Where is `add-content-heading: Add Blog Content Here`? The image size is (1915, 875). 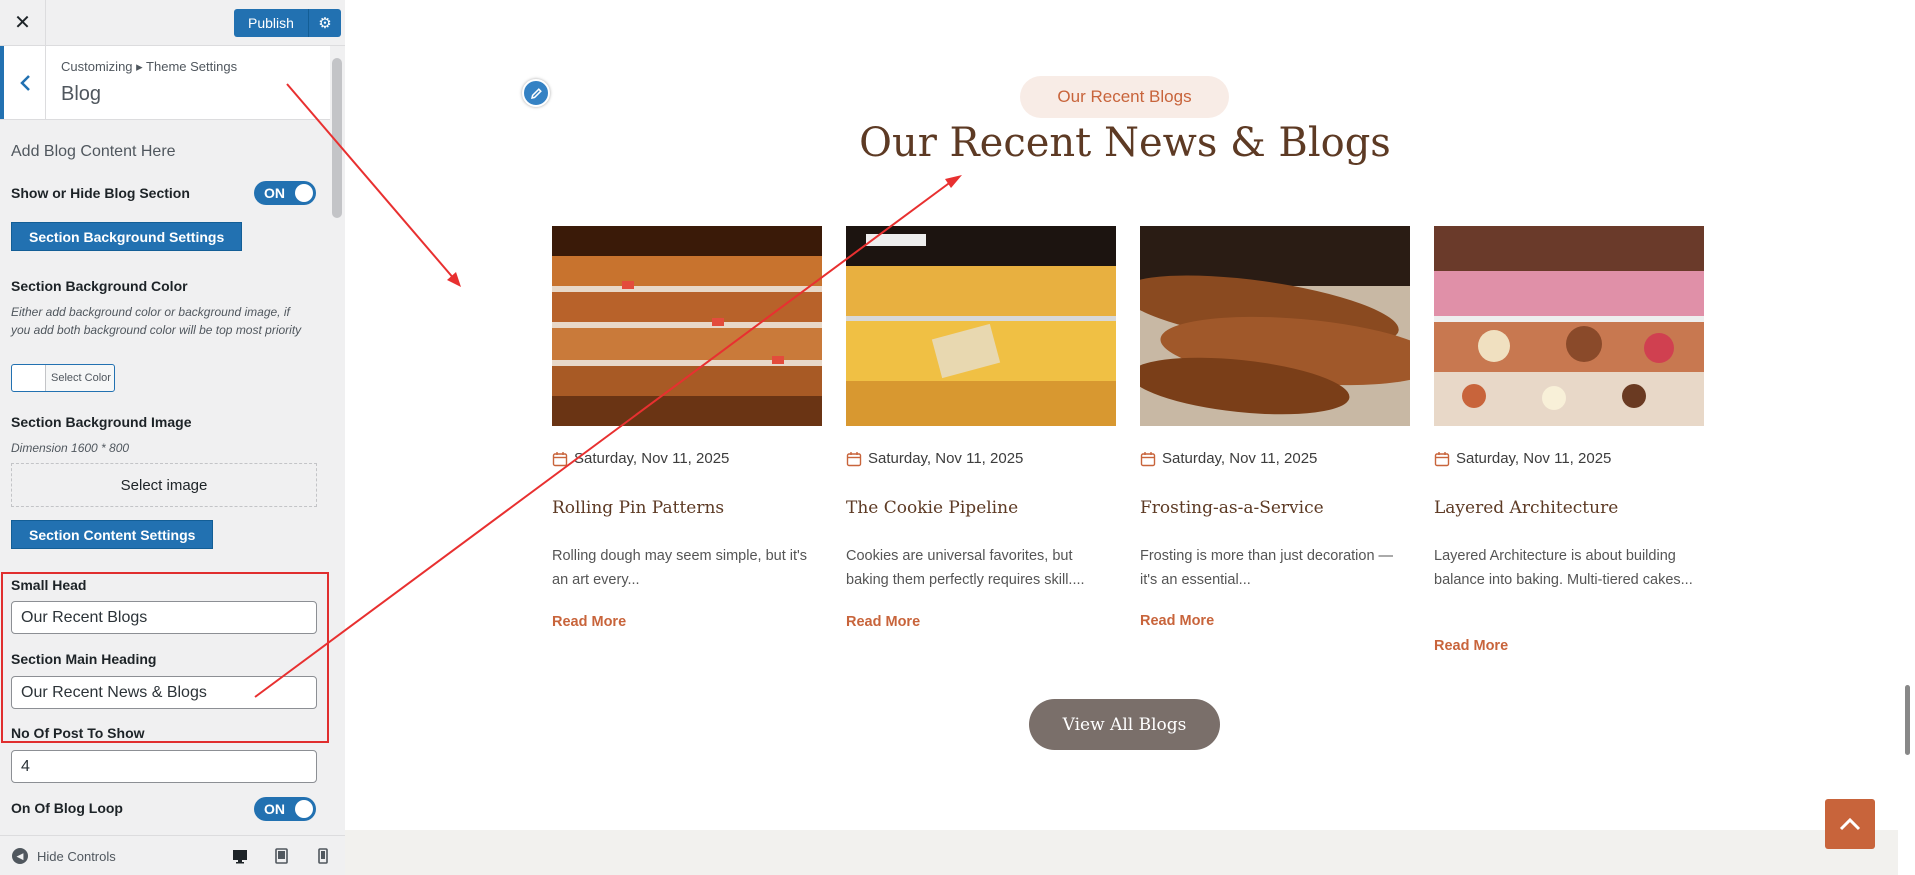
add-content-heading: Add Blog Content Here is located at coordinates (93, 151).